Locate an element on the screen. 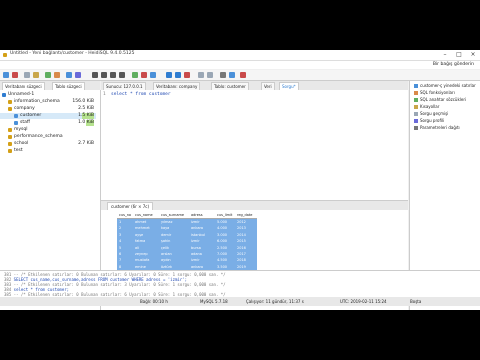 The width and height of the screenshot is (480, 360). tree-node: staff 1.0 KiB is located at coordinates (48, 123).